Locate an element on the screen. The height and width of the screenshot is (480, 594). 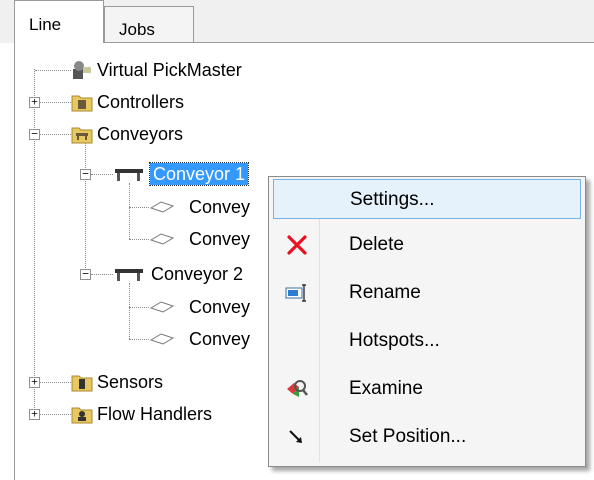
examine-icon is located at coordinates (297, 388).